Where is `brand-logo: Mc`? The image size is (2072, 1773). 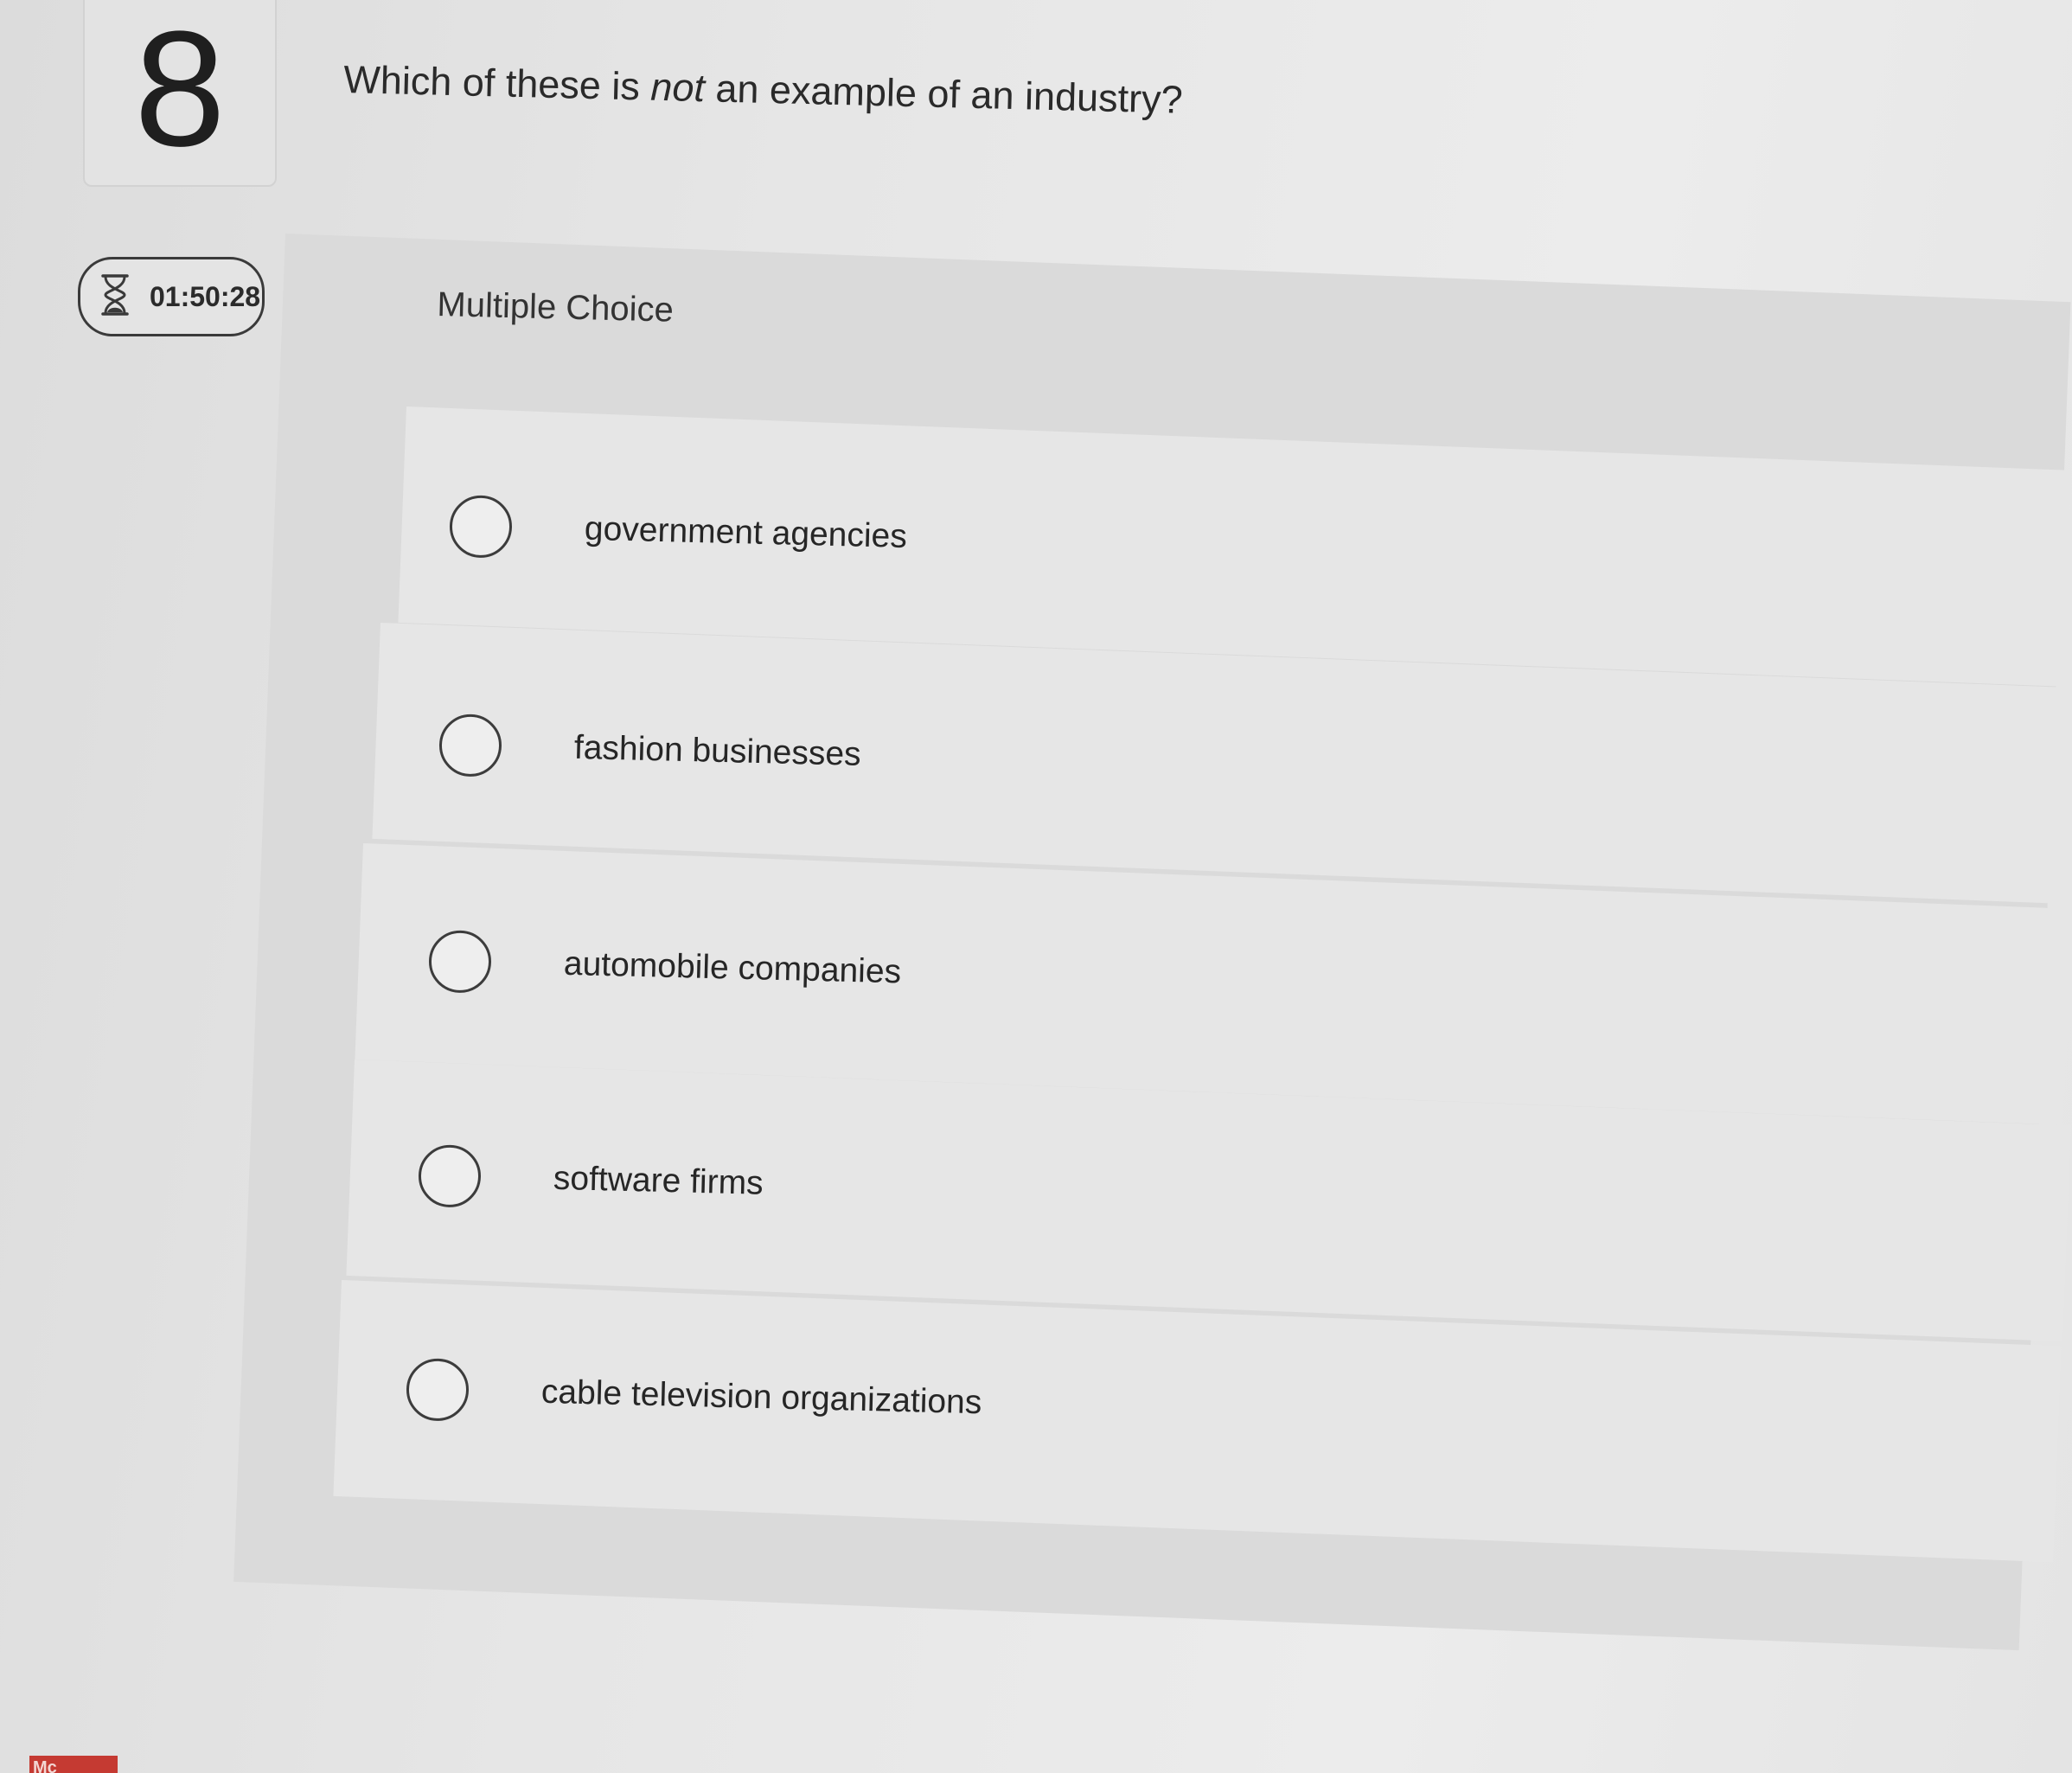
brand-logo: Mc is located at coordinates (73, 1764).